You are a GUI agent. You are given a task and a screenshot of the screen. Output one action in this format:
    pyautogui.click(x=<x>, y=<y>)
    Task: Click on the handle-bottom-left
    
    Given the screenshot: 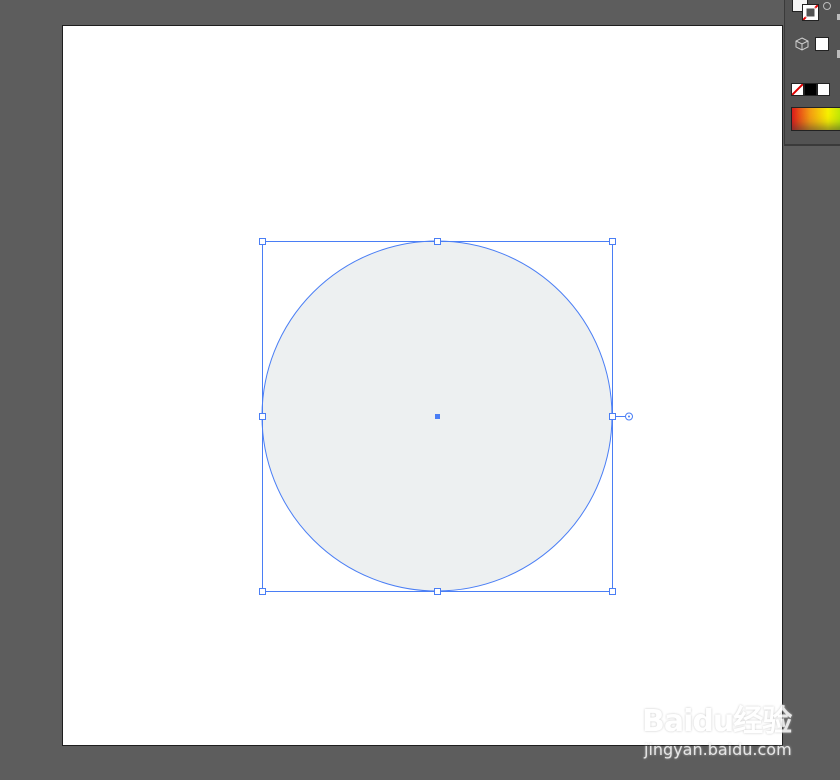 What is the action you would take?
    pyautogui.click(x=262, y=591)
    